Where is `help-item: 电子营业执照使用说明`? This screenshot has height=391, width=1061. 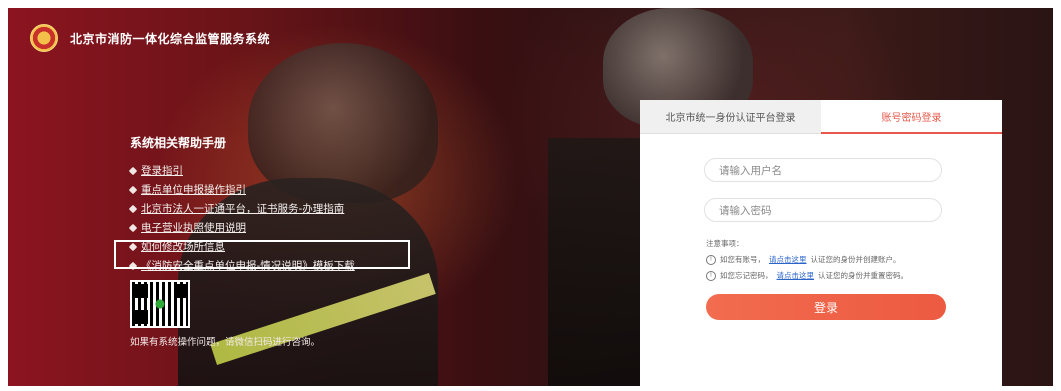
help-item: 电子营业执照使用说明 is located at coordinates (241, 227).